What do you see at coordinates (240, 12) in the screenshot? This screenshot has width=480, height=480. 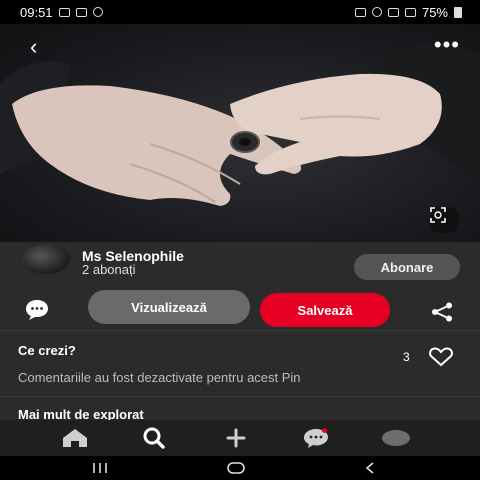 I see `status-bar: 09:51 75%` at bounding box center [240, 12].